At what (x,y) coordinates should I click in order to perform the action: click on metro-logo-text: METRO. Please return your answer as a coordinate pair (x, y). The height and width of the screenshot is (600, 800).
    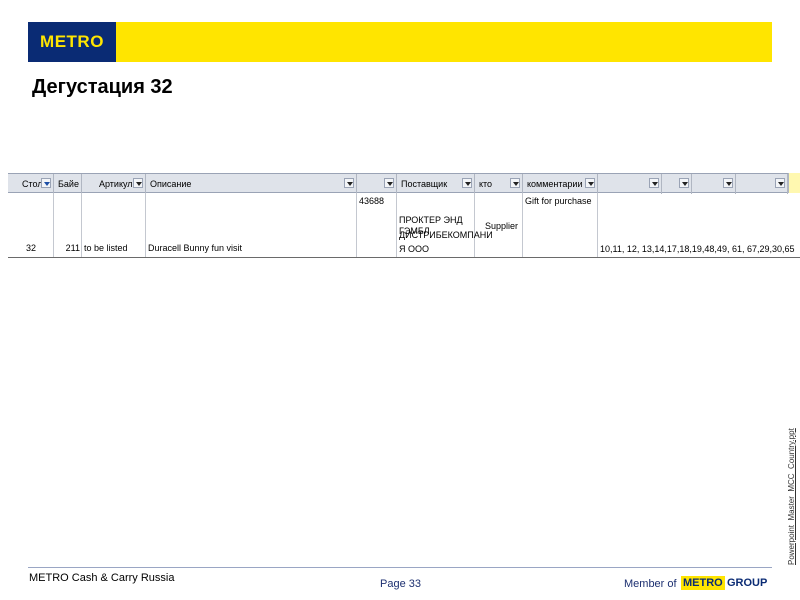
    Looking at the image, I should click on (72, 41).